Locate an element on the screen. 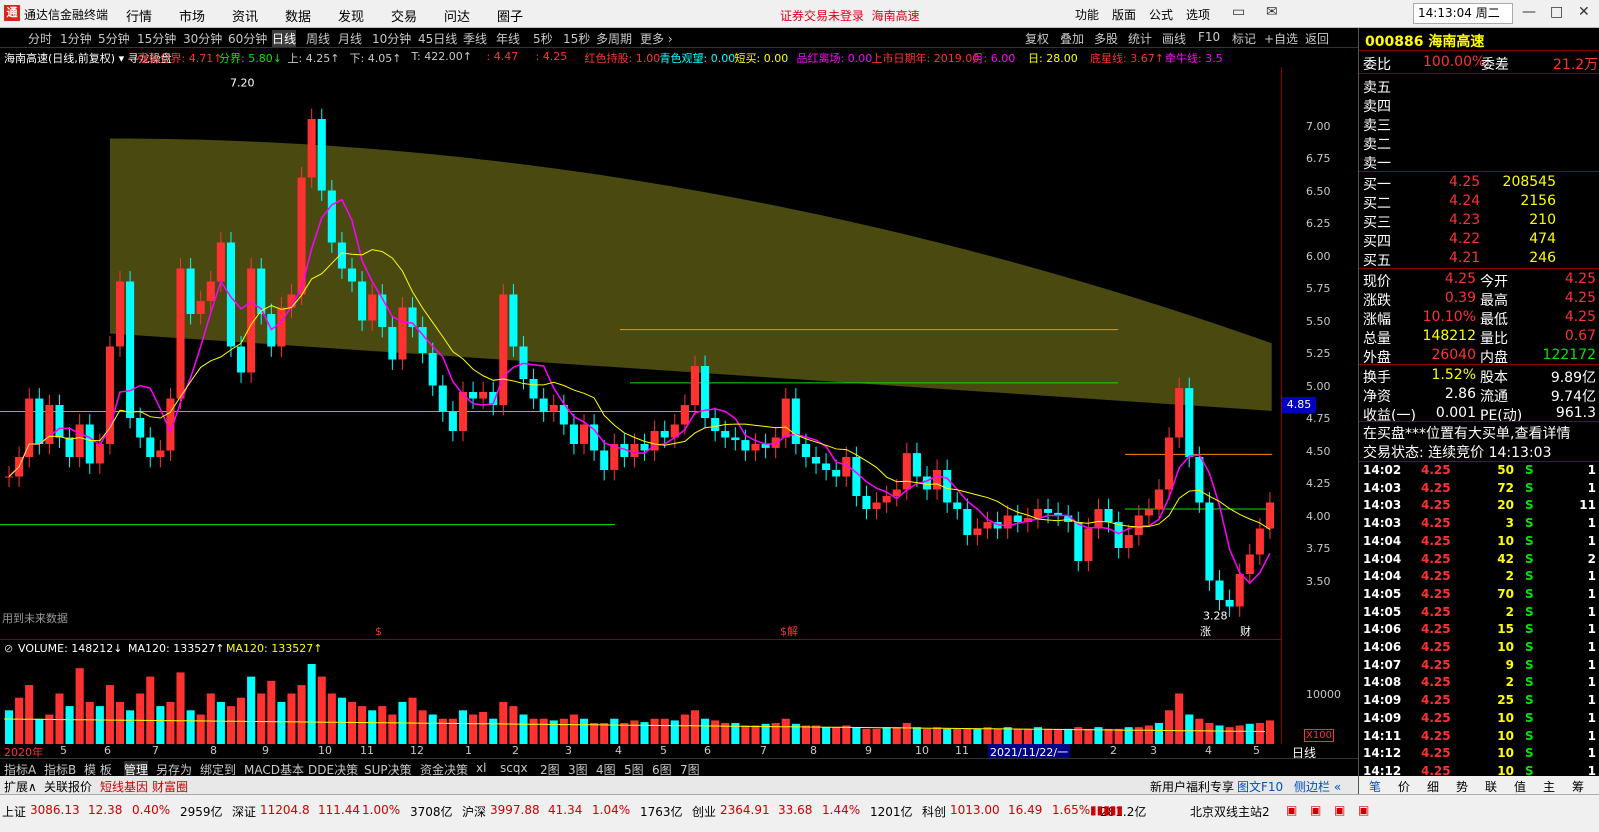 This screenshot has height=832, width=1599. period-tab: 60分钟 is located at coordinates (247, 38).